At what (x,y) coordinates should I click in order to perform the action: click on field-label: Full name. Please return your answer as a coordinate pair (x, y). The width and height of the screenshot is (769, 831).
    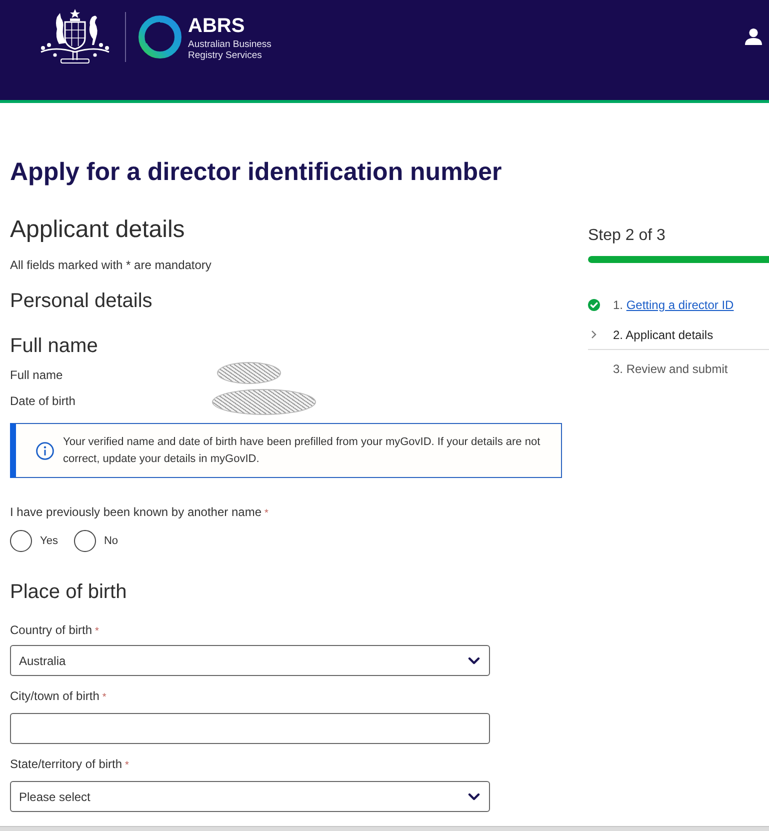
    Looking at the image, I should click on (37, 375).